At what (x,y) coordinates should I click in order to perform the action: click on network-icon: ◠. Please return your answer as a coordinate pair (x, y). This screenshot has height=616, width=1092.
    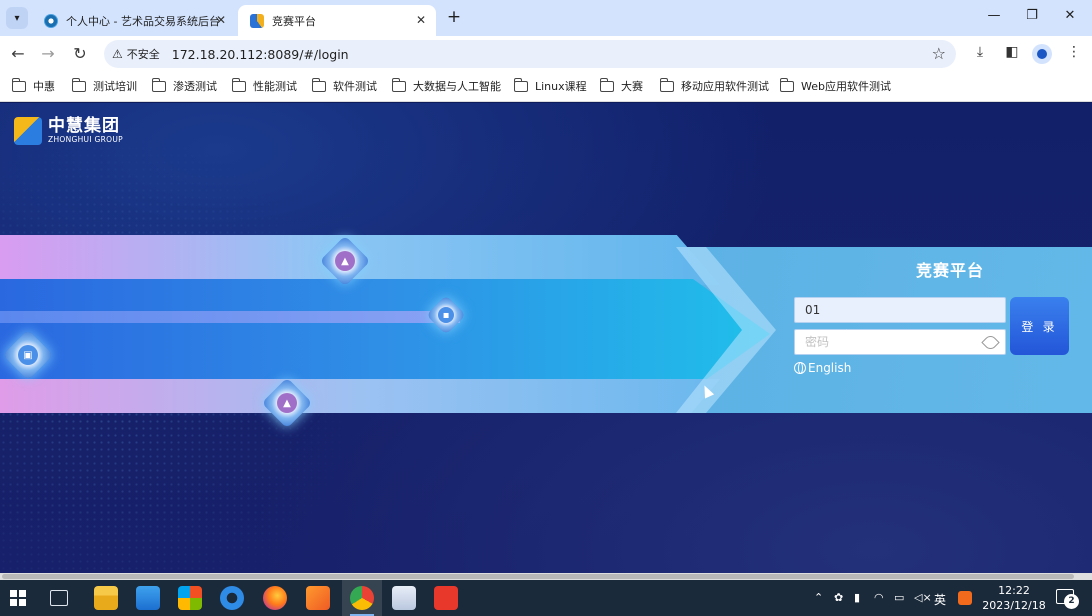
    Looking at the image, I should click on (879, 597).